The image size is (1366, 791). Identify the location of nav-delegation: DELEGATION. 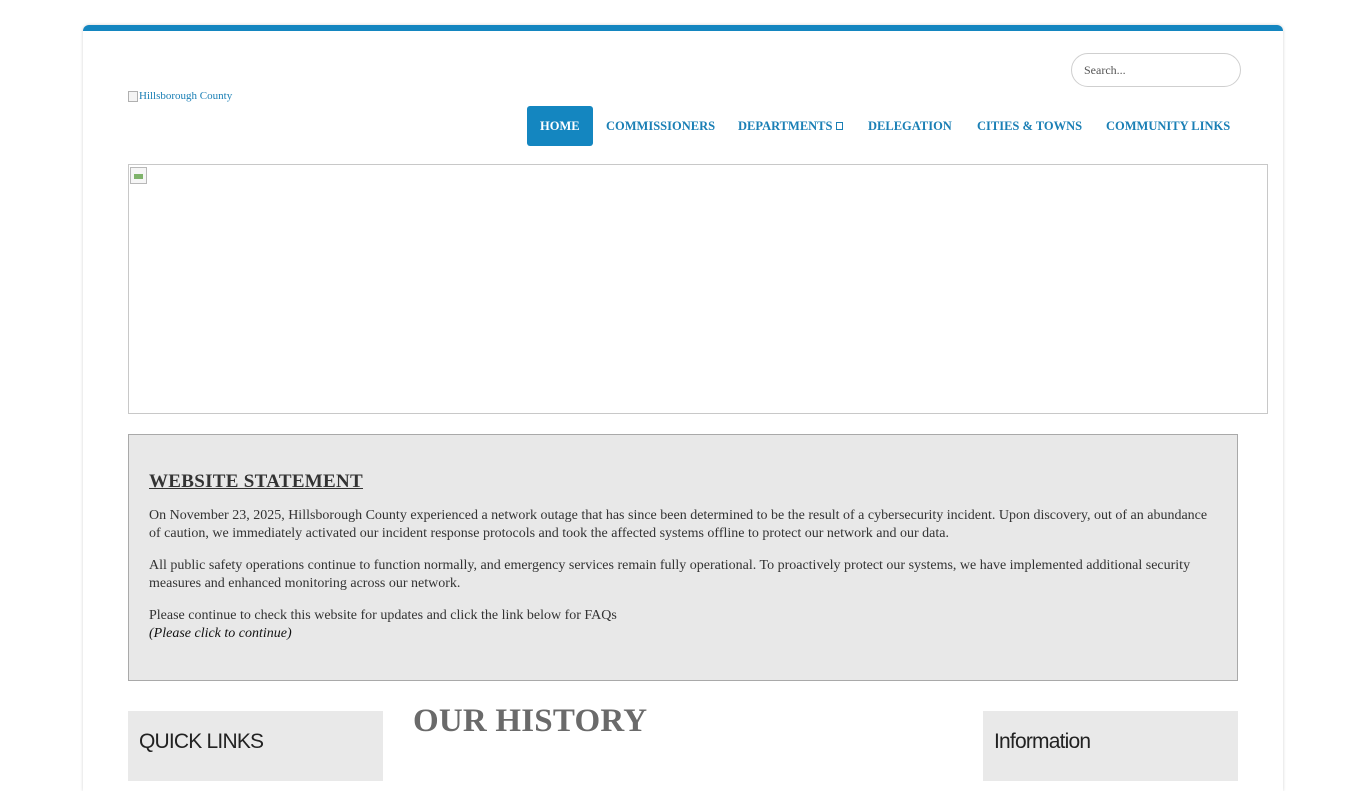
(910, 126).